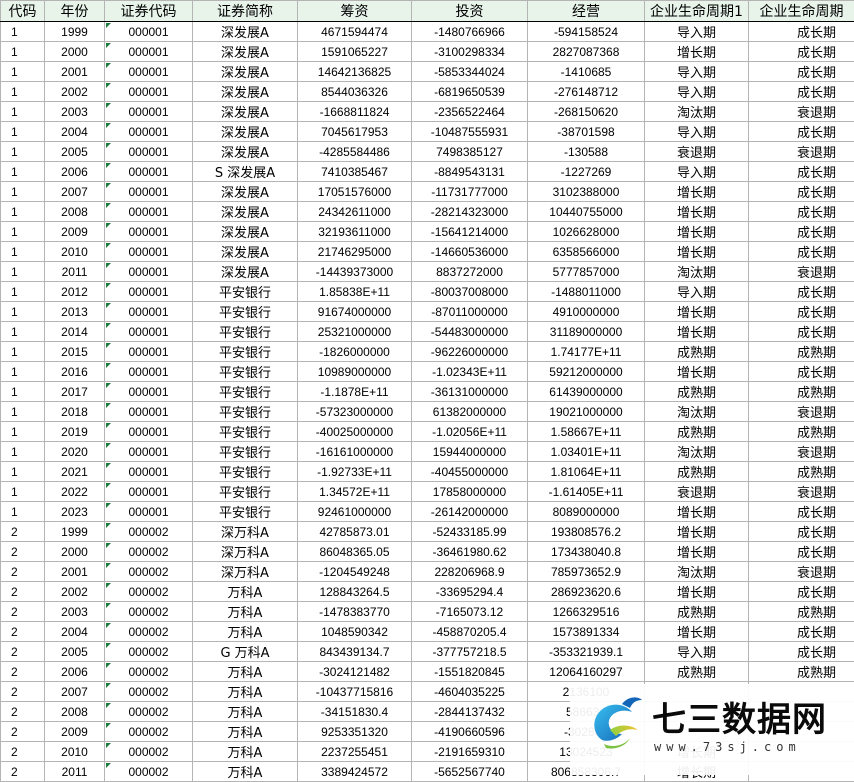 The height and width of the screenshot is (782, 854). Describe the element at coordinates (75, 192) in the screenshot. I see `cell-year: 2007` at that location.